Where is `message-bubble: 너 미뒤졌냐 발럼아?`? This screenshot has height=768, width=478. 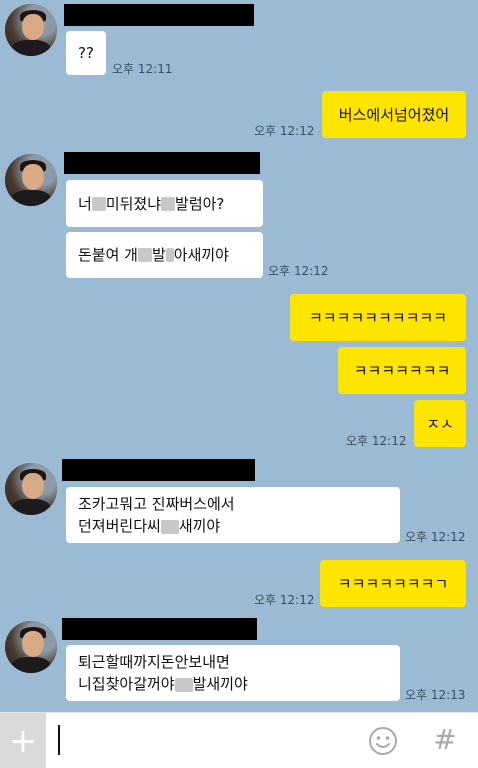
message-bubble: 너 미뒤졌냐 발럼아? is located at coordinates (164, 203).